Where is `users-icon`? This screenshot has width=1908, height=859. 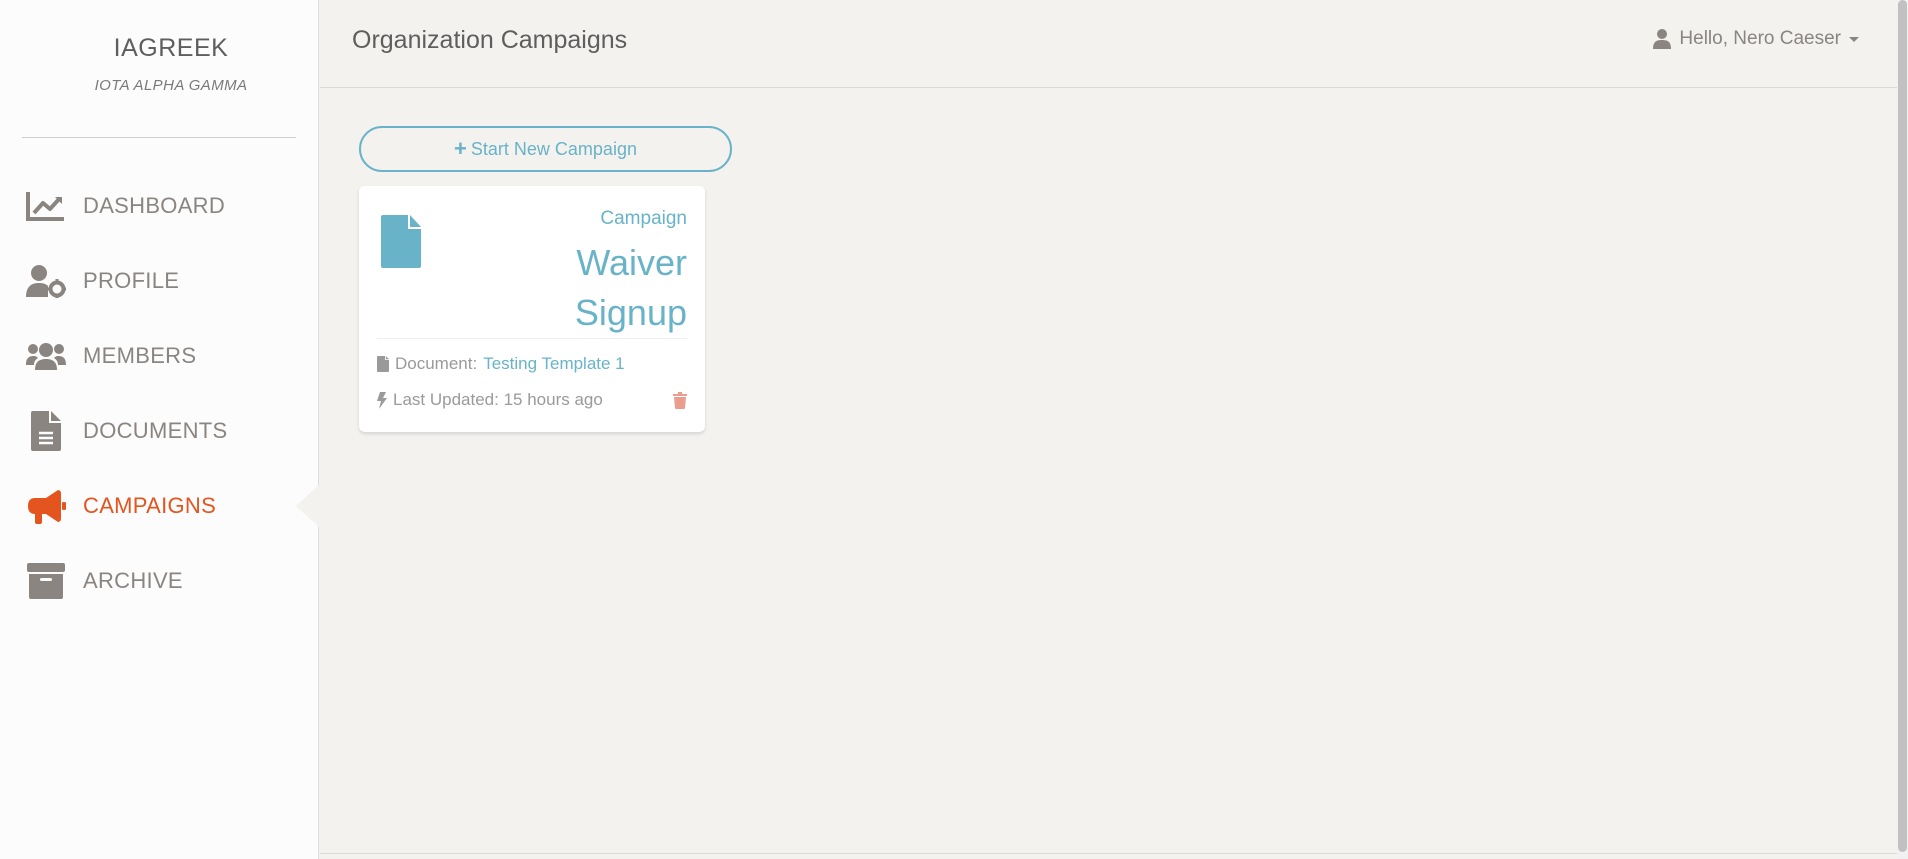
users-icon is located at coordinates (46, 356).